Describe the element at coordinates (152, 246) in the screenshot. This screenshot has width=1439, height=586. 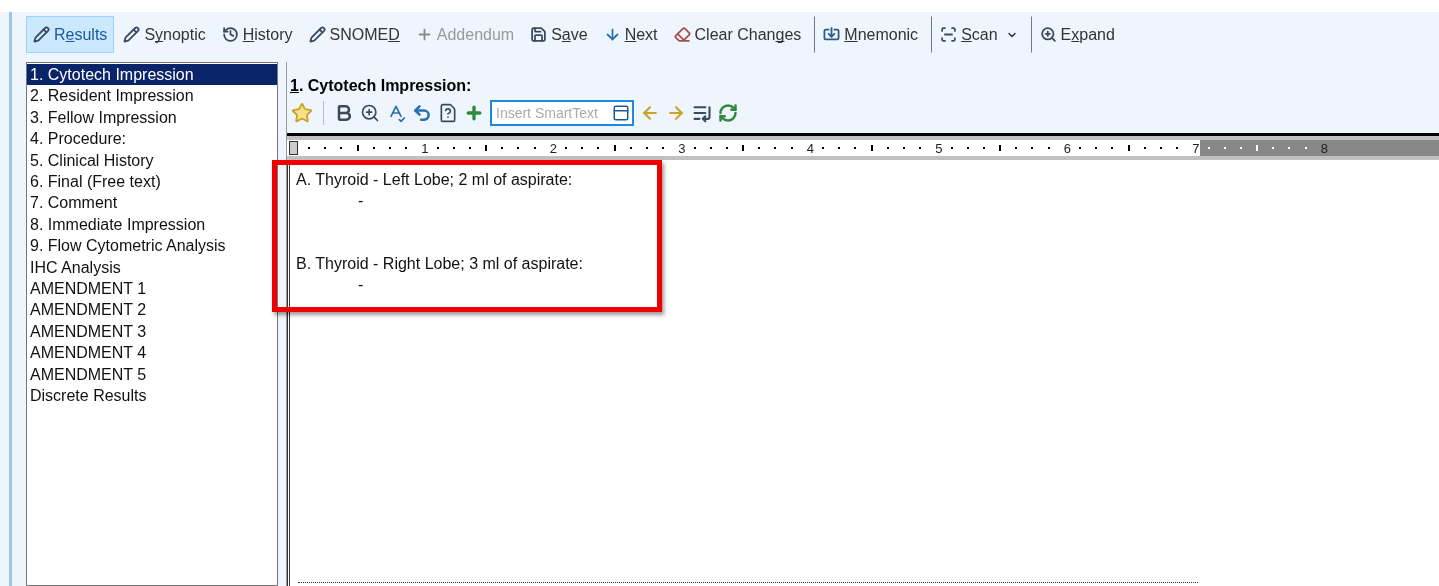
I see `section-item: 9. Flow Cytometric Analysis` at that location.